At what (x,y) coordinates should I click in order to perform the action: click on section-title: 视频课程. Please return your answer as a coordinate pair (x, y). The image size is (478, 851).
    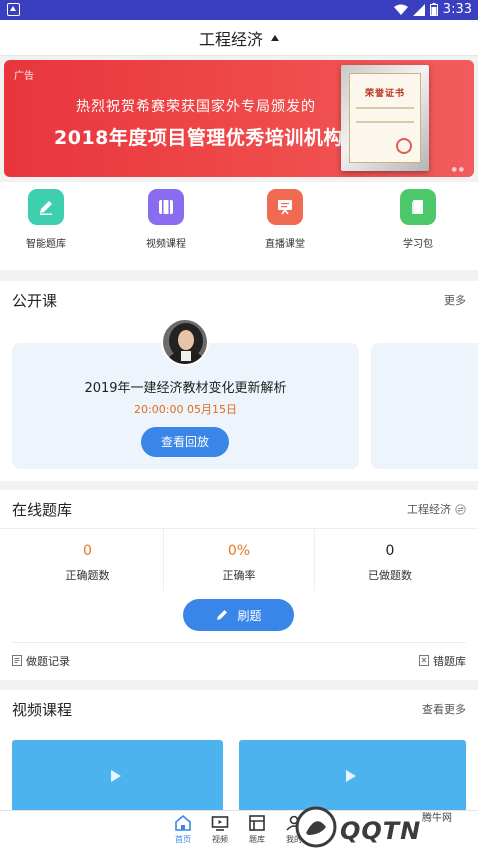
    Looking at the image, I should click on (42, 709).